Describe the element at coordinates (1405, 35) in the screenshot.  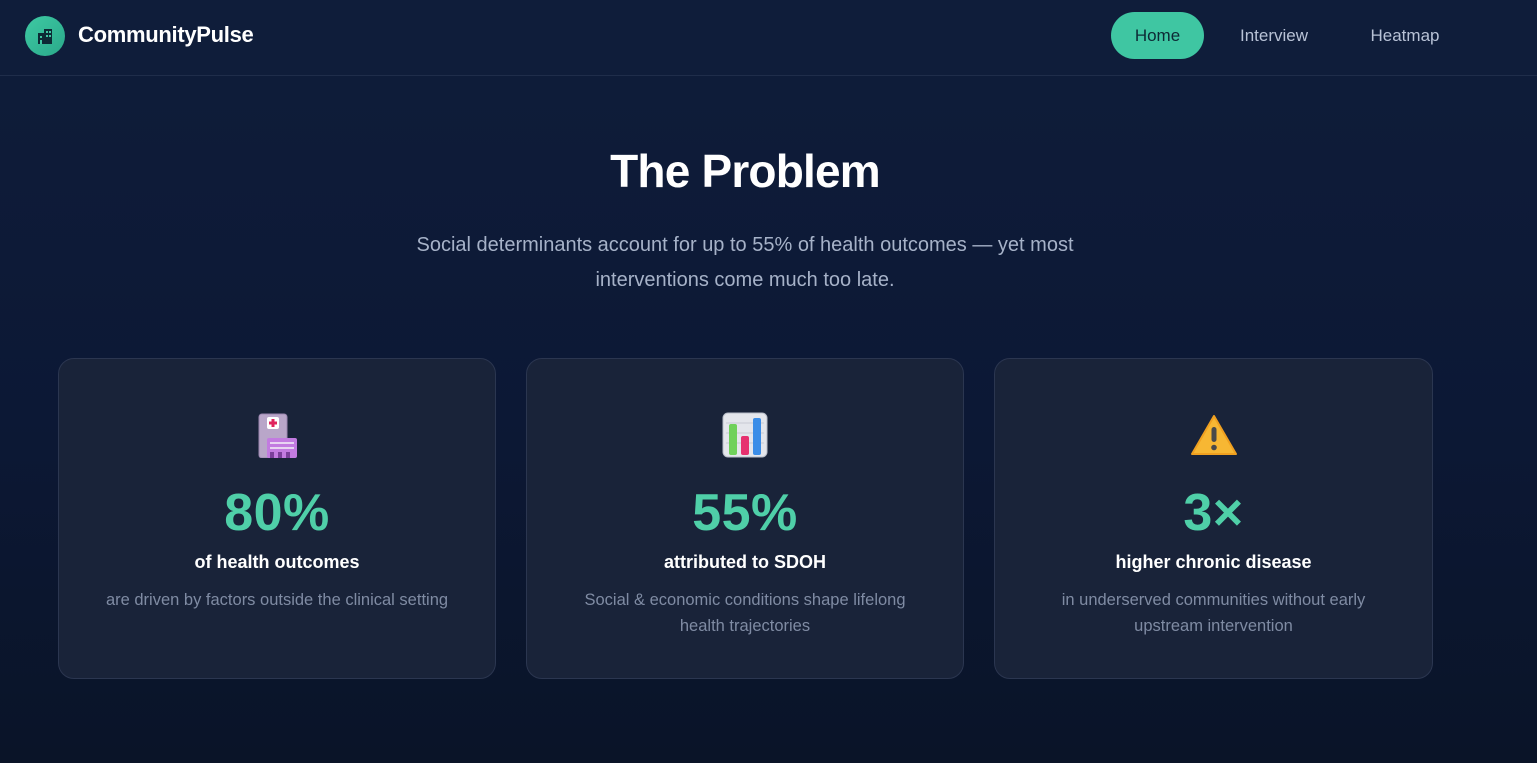
I see `nav-heatmap: Heatmap` at that location.